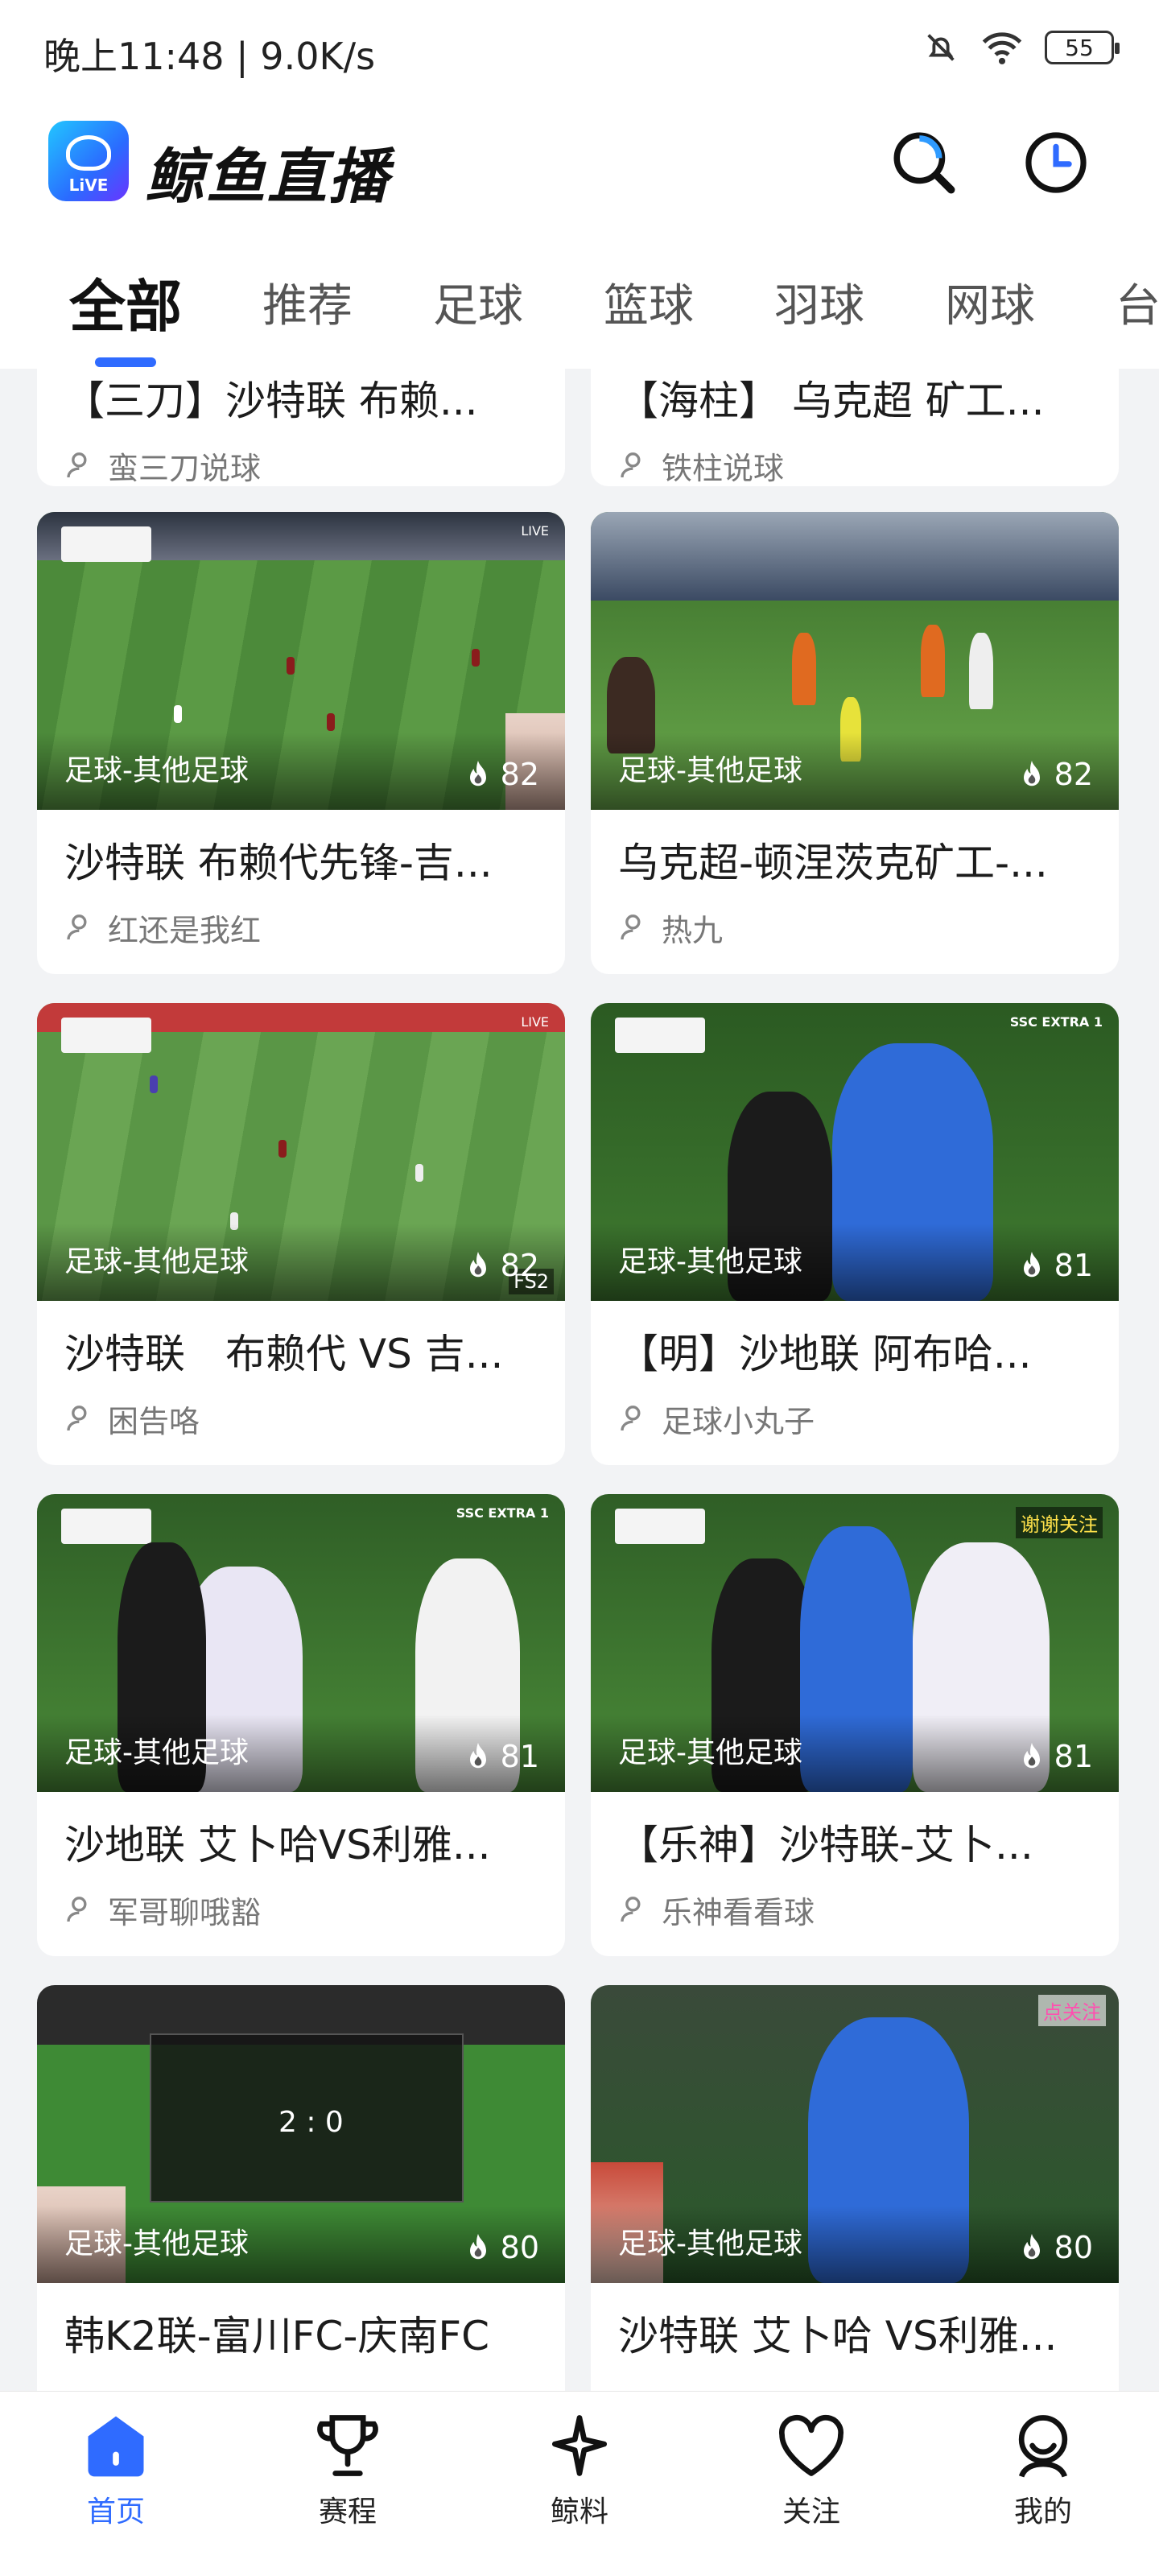 The image size is (1159, 2576). Describe the element at coordinates (738, 1421) in the screenshot. I see `author-name: 足球小丸子` at that location.